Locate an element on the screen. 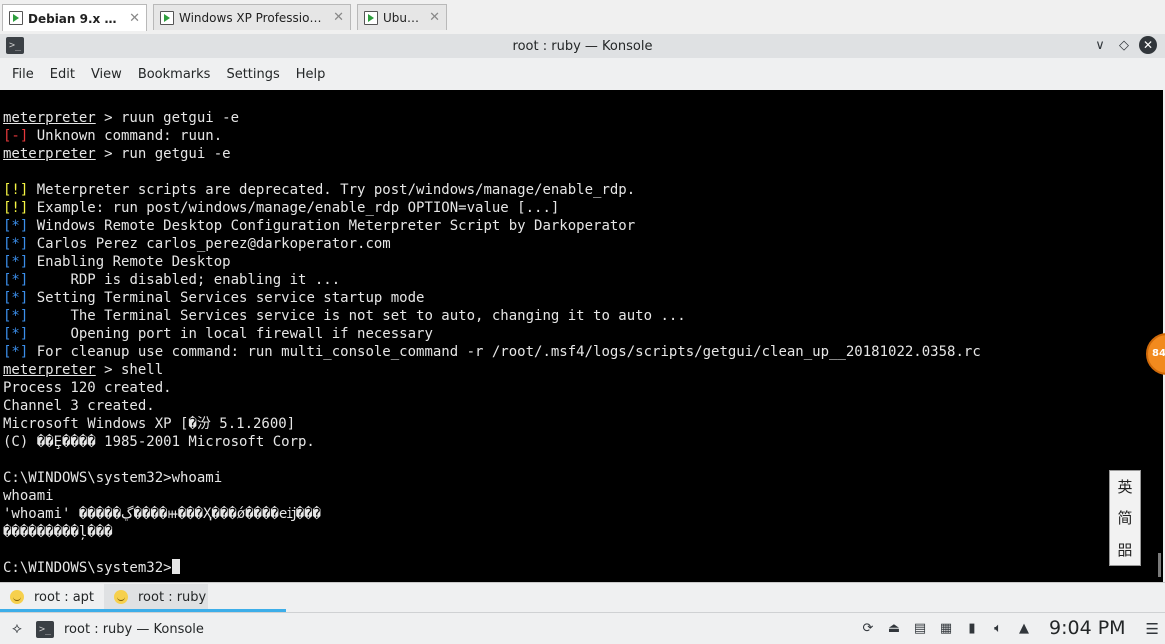 The height and width of the screenshot is (644, 1165). ime-glyph: 㗊 is located at coordinates (1125, 549).